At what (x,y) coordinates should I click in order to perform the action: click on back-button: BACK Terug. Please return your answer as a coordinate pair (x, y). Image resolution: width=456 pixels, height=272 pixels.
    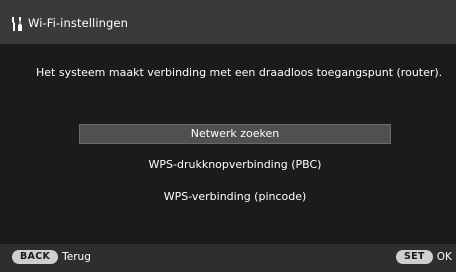
    Looking at the image, I should click on (51, 257).